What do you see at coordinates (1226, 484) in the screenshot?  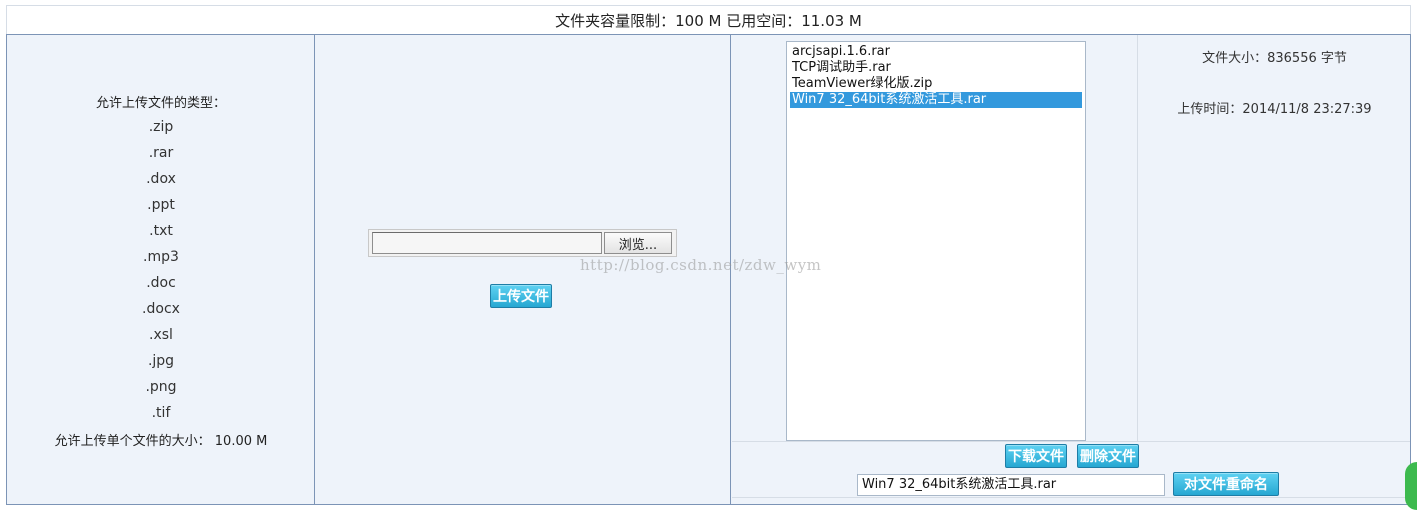 I see `rename-button: 对文件重命名` at bounding box center [1226, 484].